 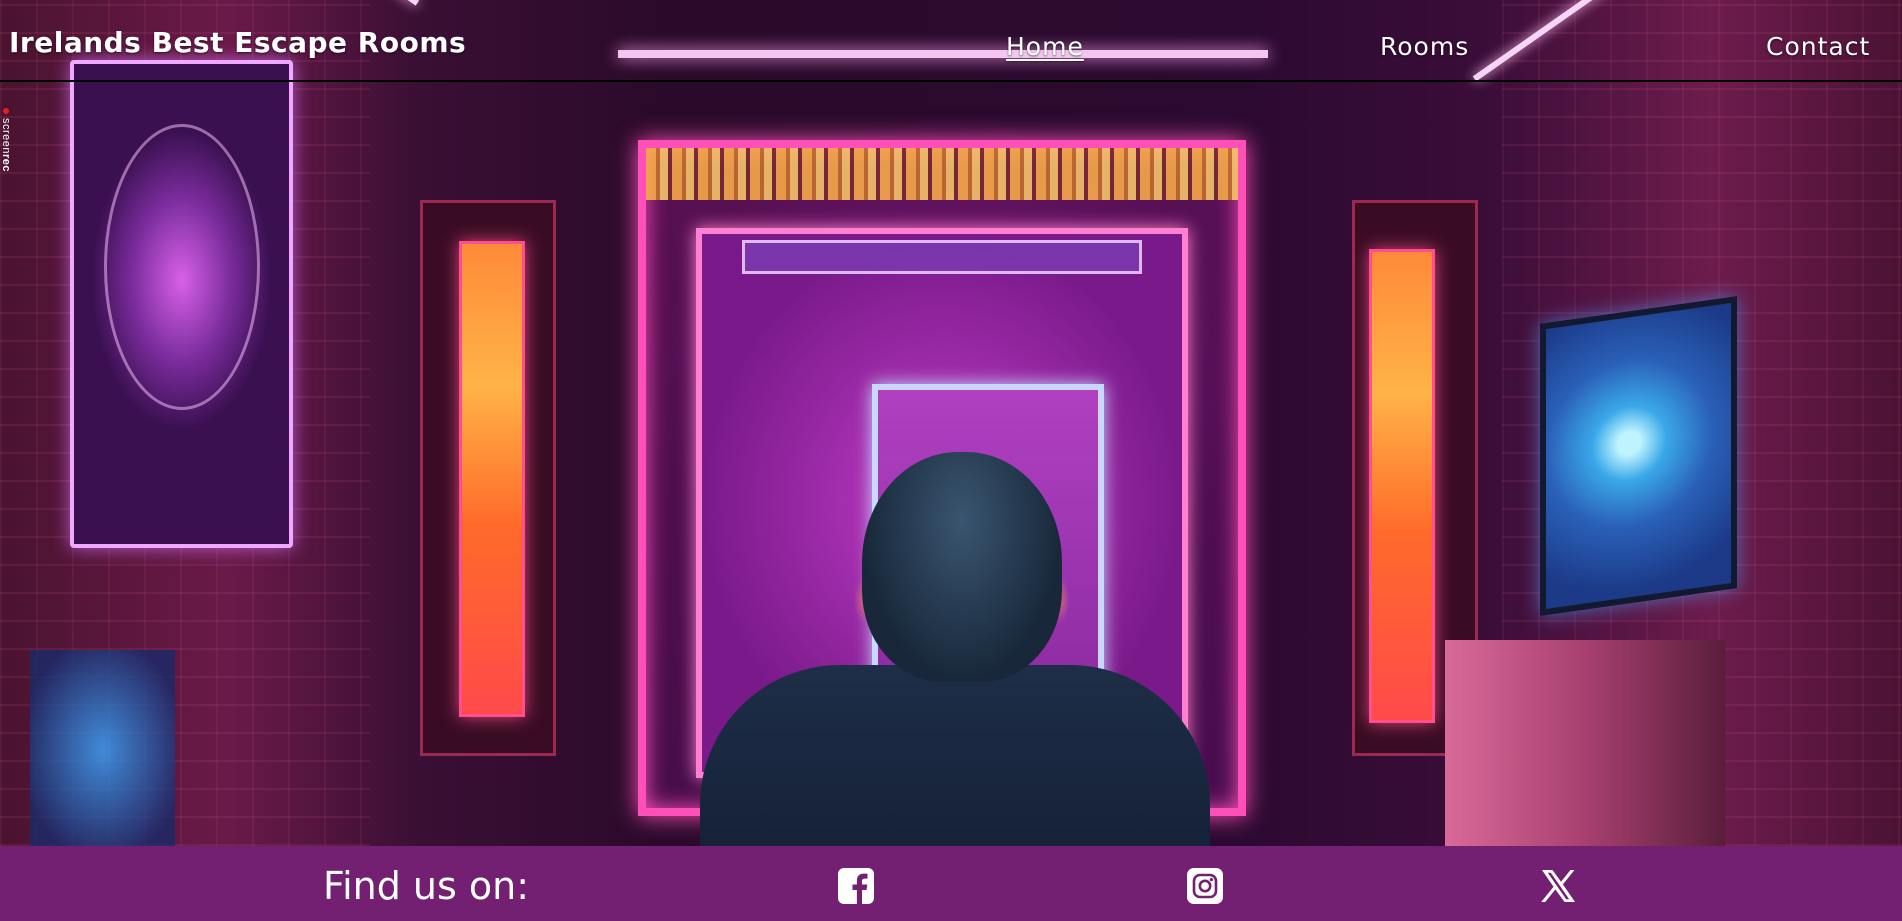 I want to click on find-us-label: Find us on:, so click(x=426, y=886).